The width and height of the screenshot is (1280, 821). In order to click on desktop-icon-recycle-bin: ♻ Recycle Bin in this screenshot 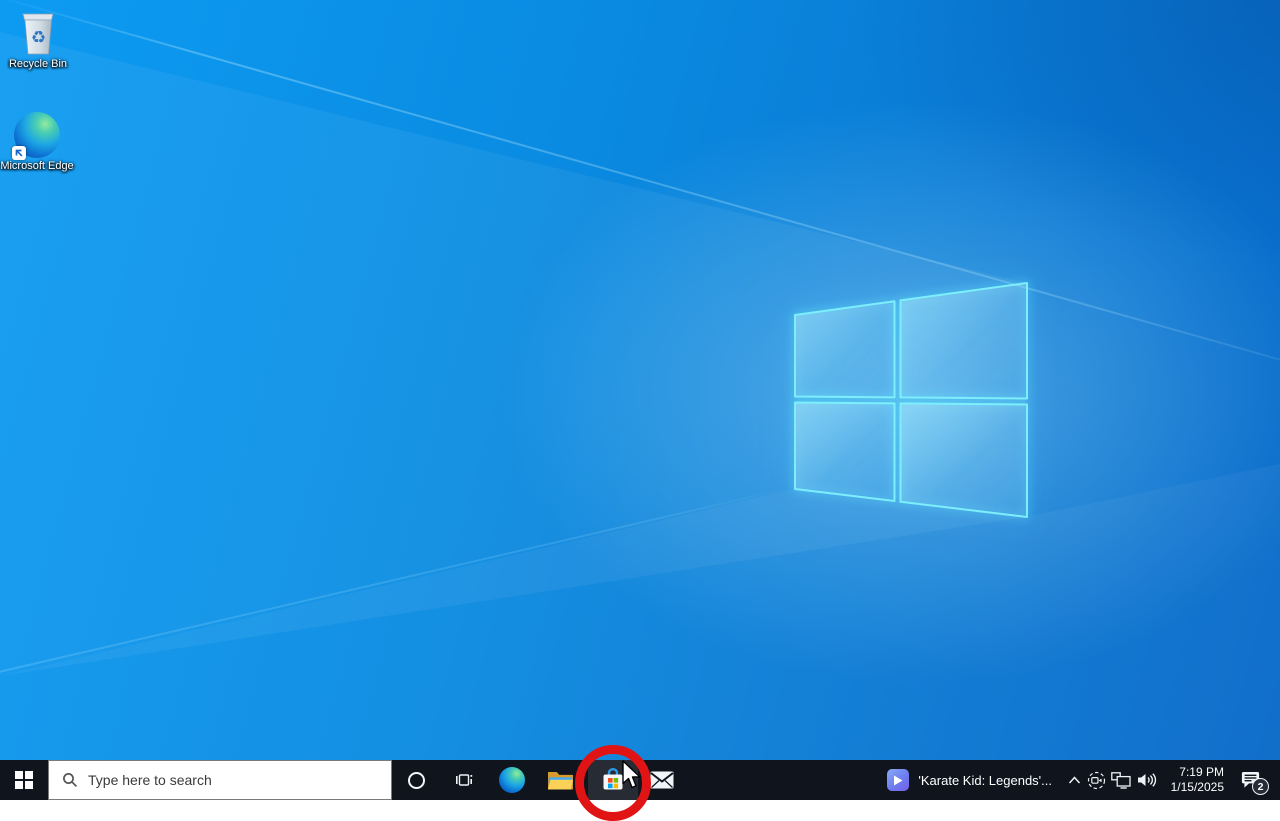, I will do `click(38, 39)`.